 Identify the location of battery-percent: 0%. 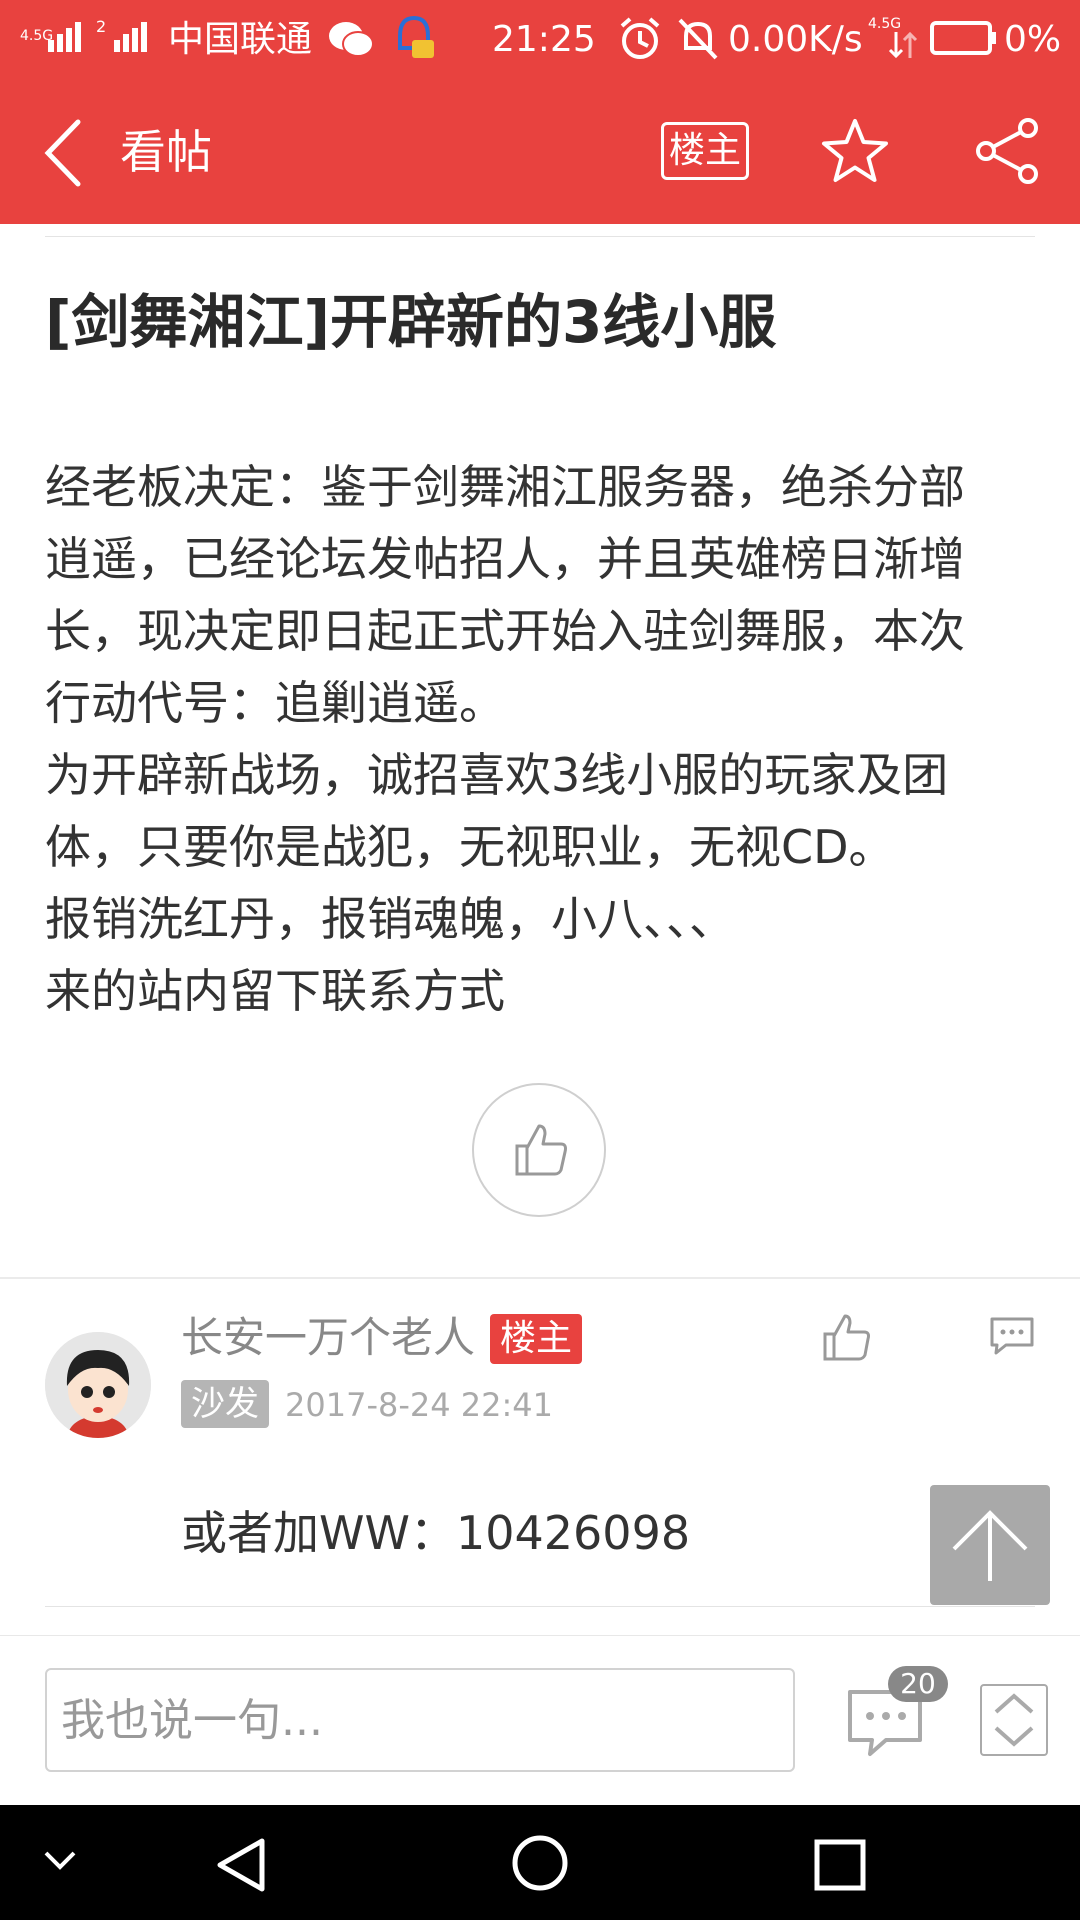
(1033, 39).